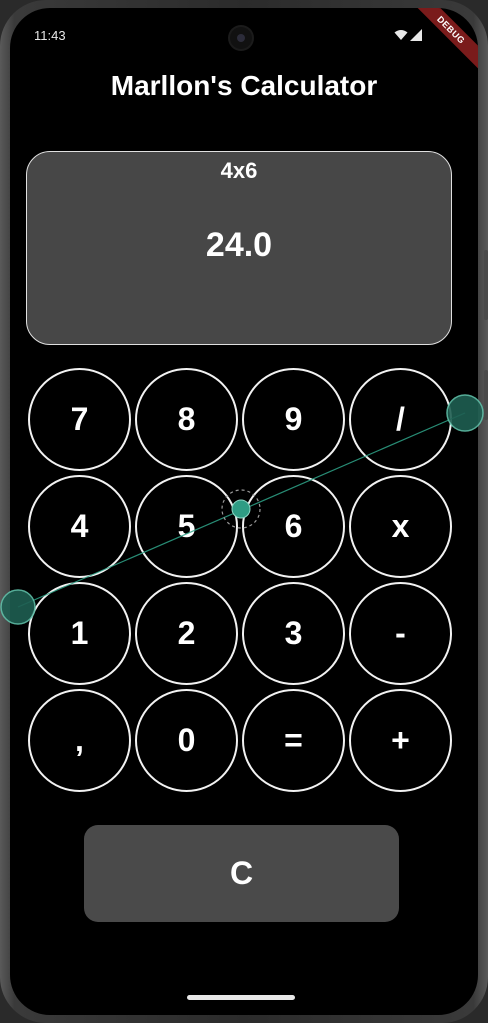  I want to click on app-title: Marllon's Calculator, so click(244, 85).